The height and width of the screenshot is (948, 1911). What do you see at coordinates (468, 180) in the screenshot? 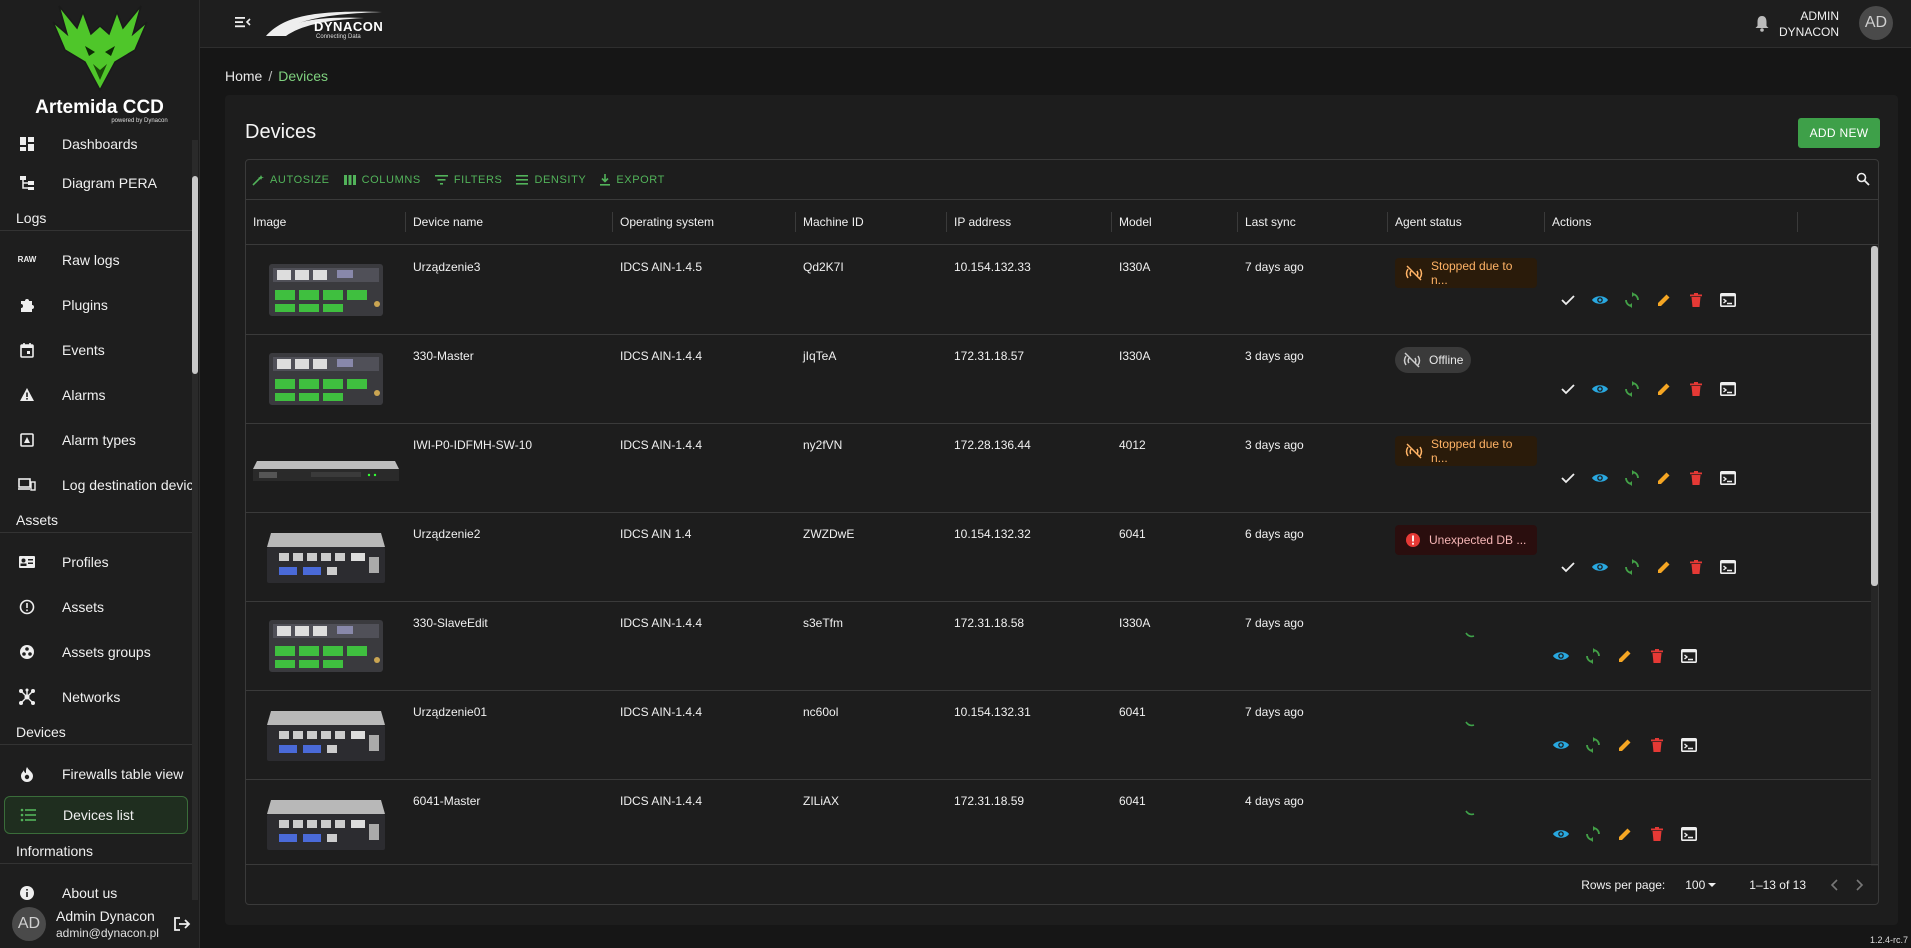
I see `filters-button: FILTERS` at bounding box center [468, 180].